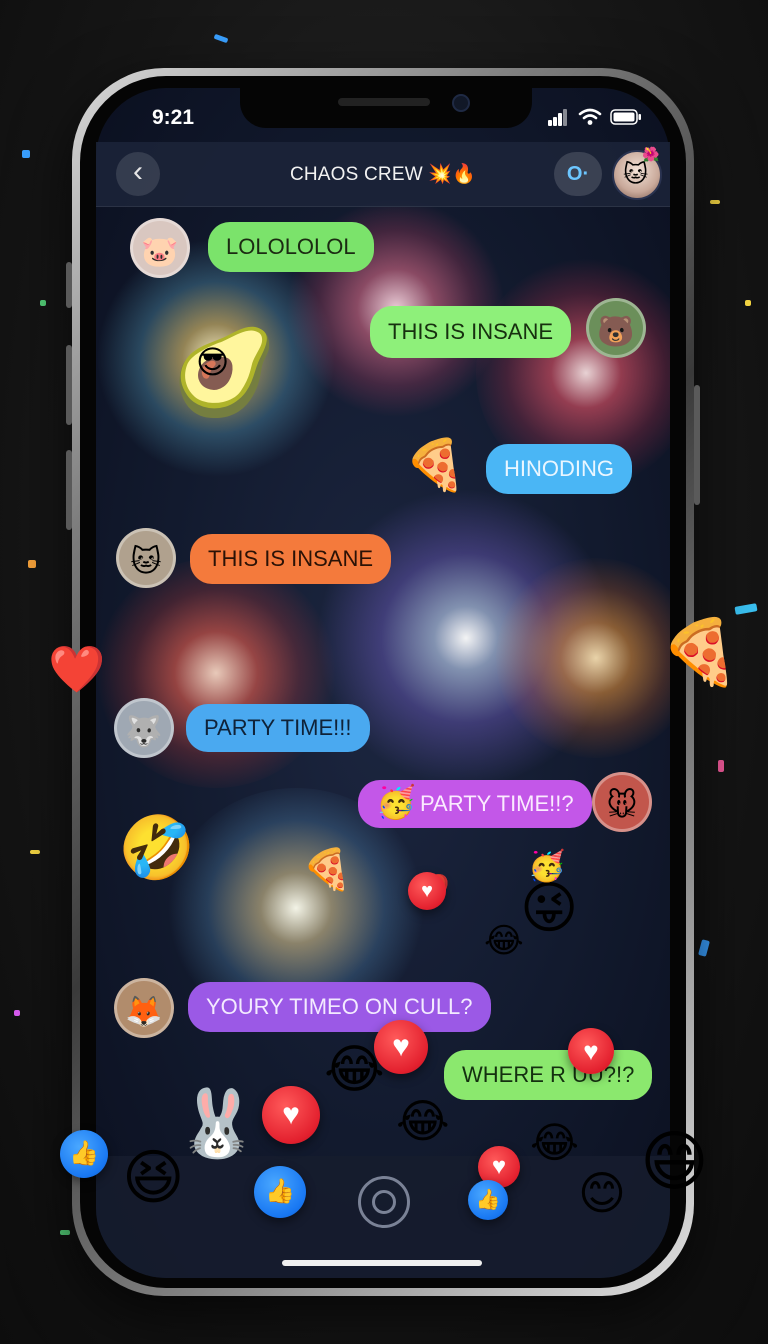 This screenshot has height=1344, width=768. What do you see at coordinates (278, 728) in the screenshot?
I see `message-bubble: PARTY TIME!!!` at bounding box center [278, 728].